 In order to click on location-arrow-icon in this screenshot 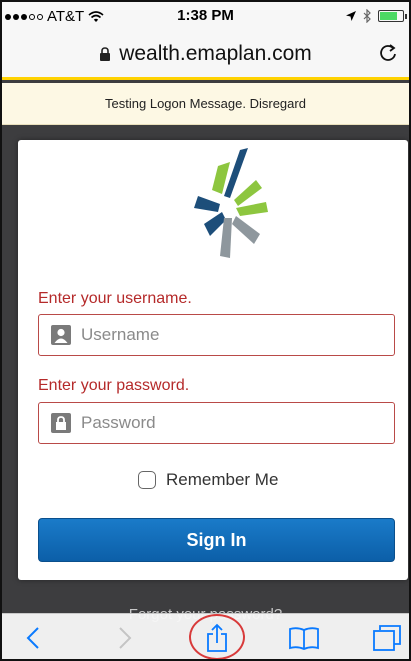, I will do `click(351, 16)`.